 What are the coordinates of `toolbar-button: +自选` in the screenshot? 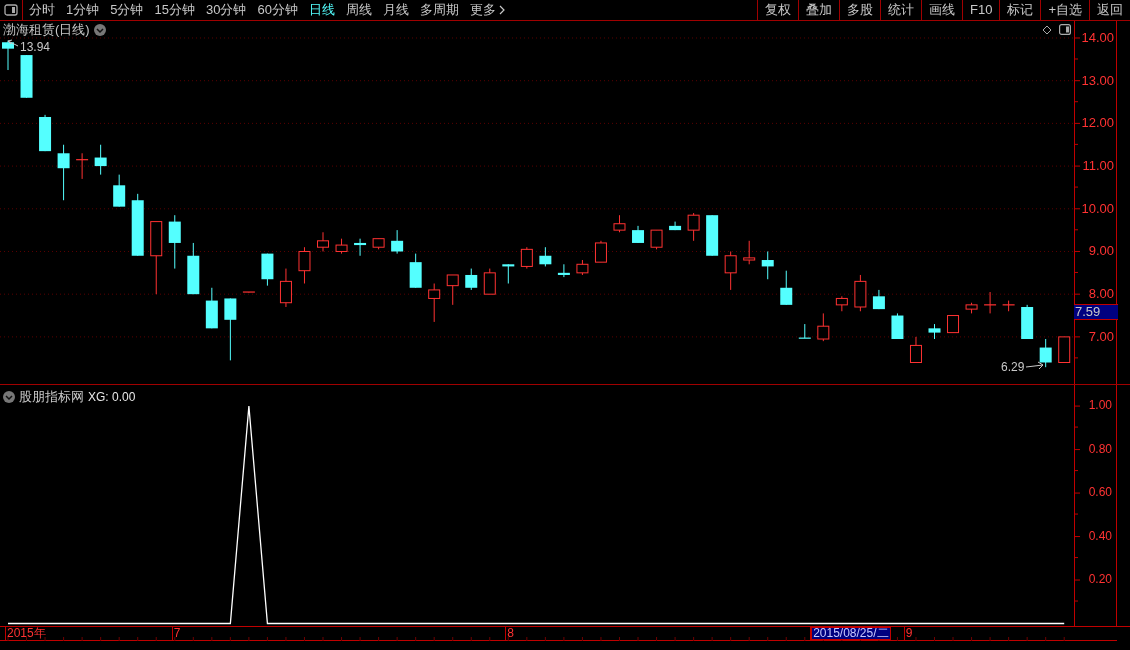 It's located at (1064, 10).